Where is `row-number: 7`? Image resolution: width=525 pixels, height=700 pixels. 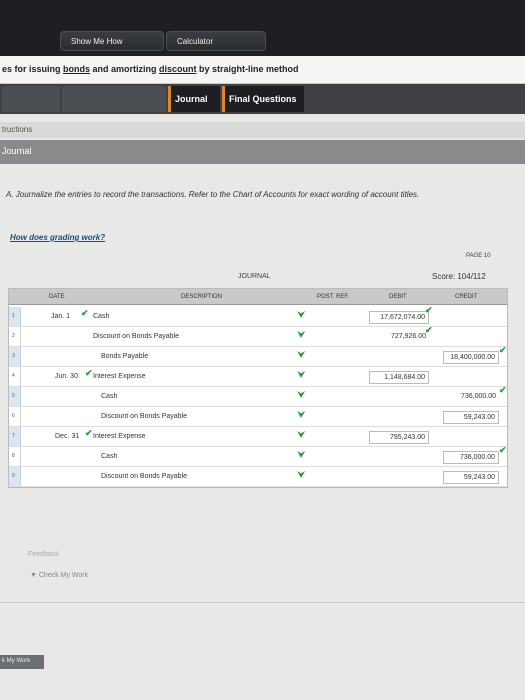 row-number: 7 is located at coordinates (15, 436).